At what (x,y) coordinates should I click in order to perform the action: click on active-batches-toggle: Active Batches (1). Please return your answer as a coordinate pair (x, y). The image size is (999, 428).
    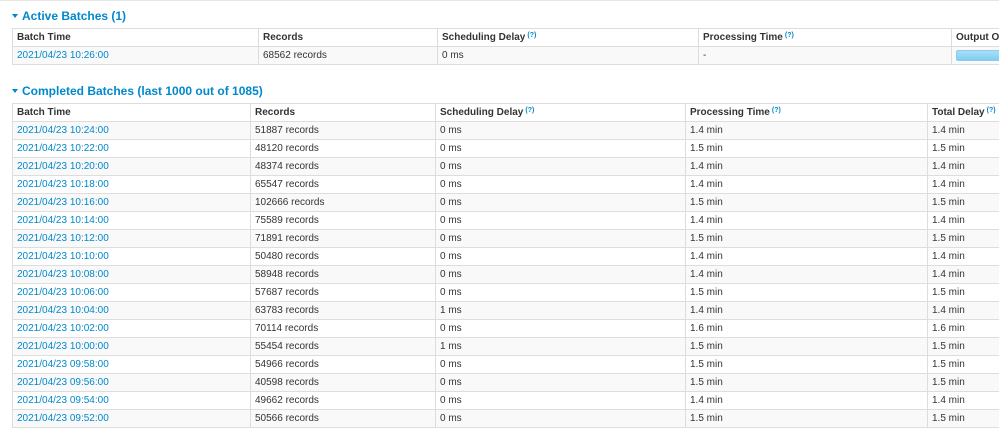
    Looking at the image, I should click on (69, 16).